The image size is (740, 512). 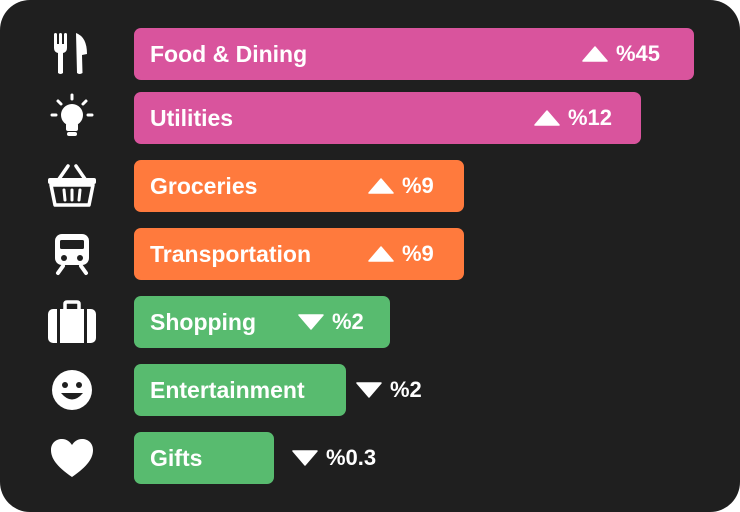 What do you see at coordinates (590, 117) in the screenshot?
I see `change-value: %12` at bounding box center [590, 117].